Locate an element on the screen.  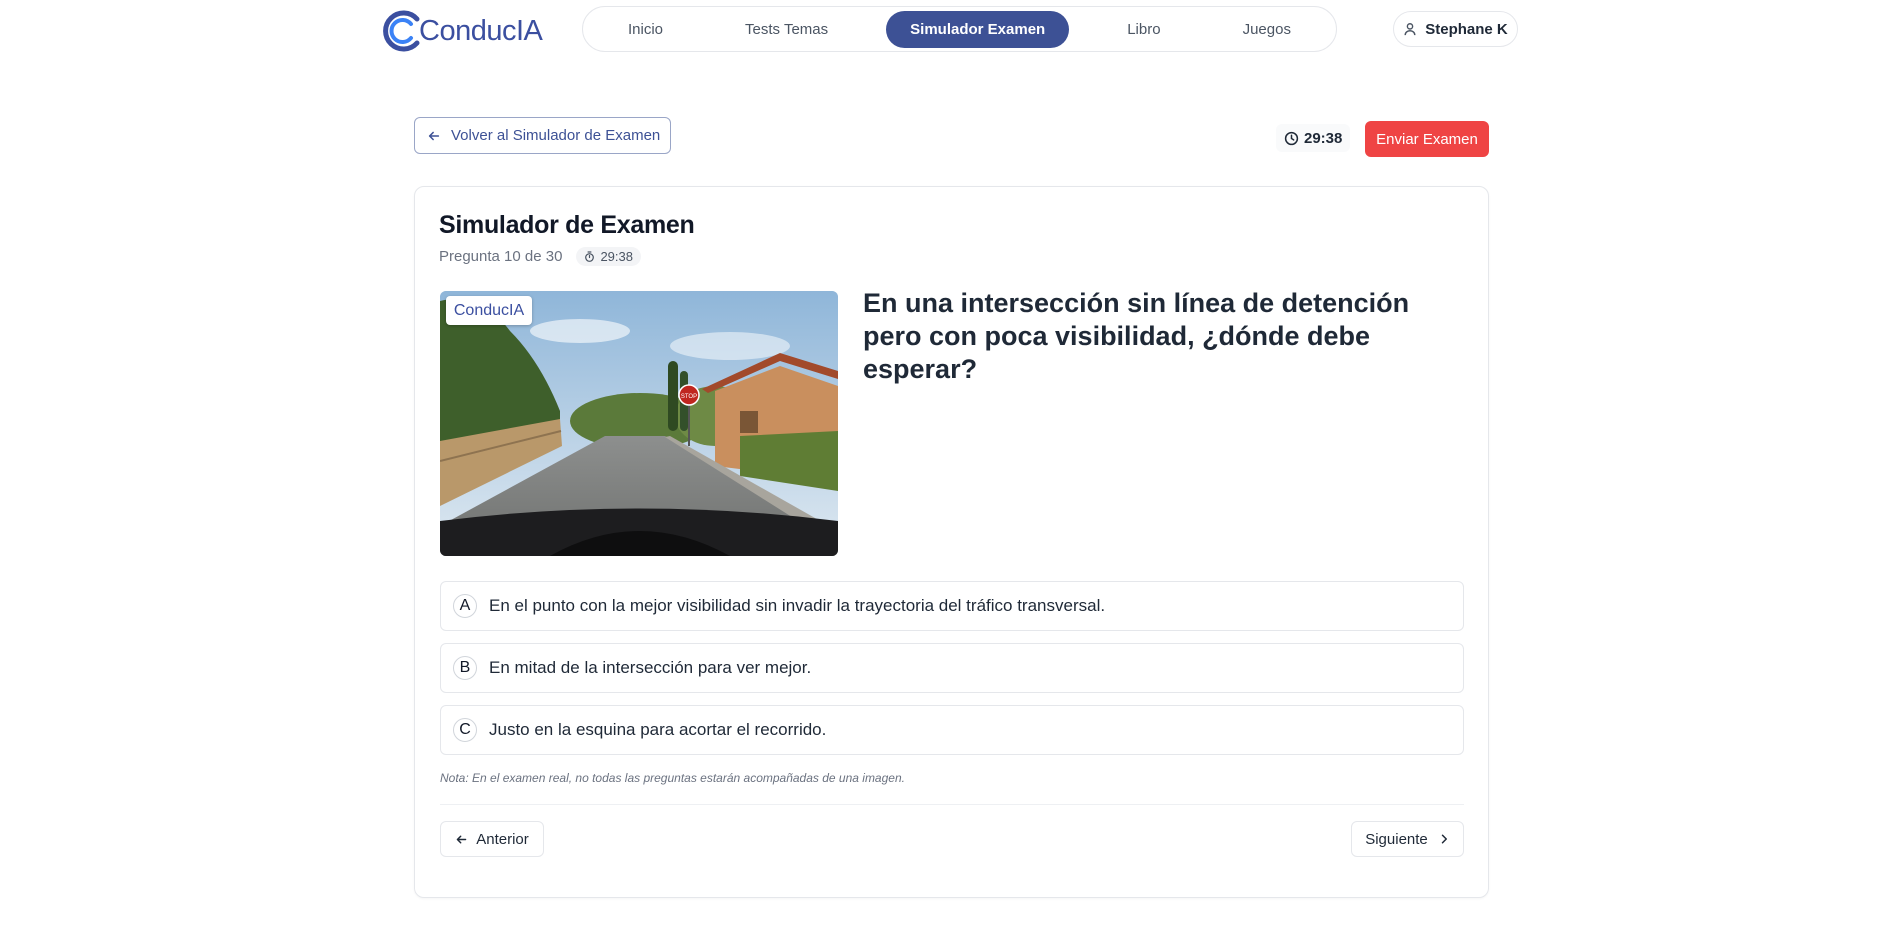
image-watermark-text: ConducIA is located at coordinates (489, 310).